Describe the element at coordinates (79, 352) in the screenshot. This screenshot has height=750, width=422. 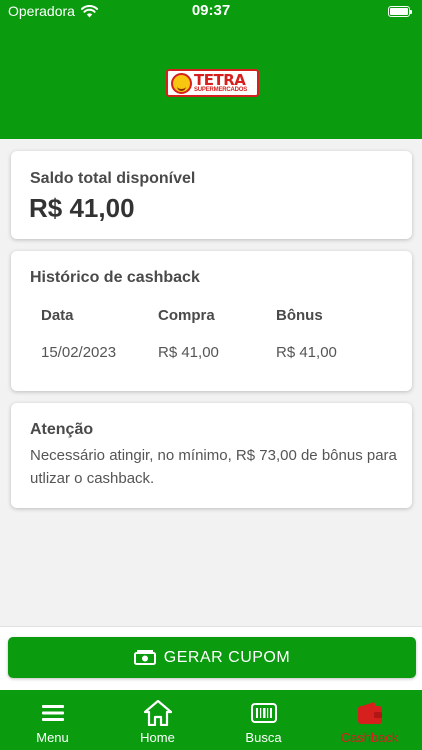
I see `history-row-date: 15/02/2023` at that location.